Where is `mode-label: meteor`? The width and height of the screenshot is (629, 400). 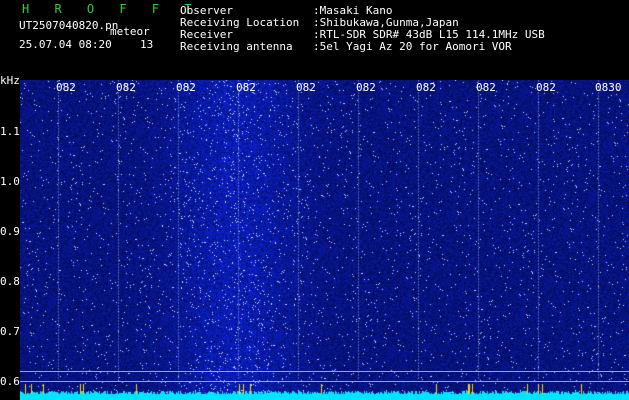 mode-label: meteor is located at coordinates (130, 31).